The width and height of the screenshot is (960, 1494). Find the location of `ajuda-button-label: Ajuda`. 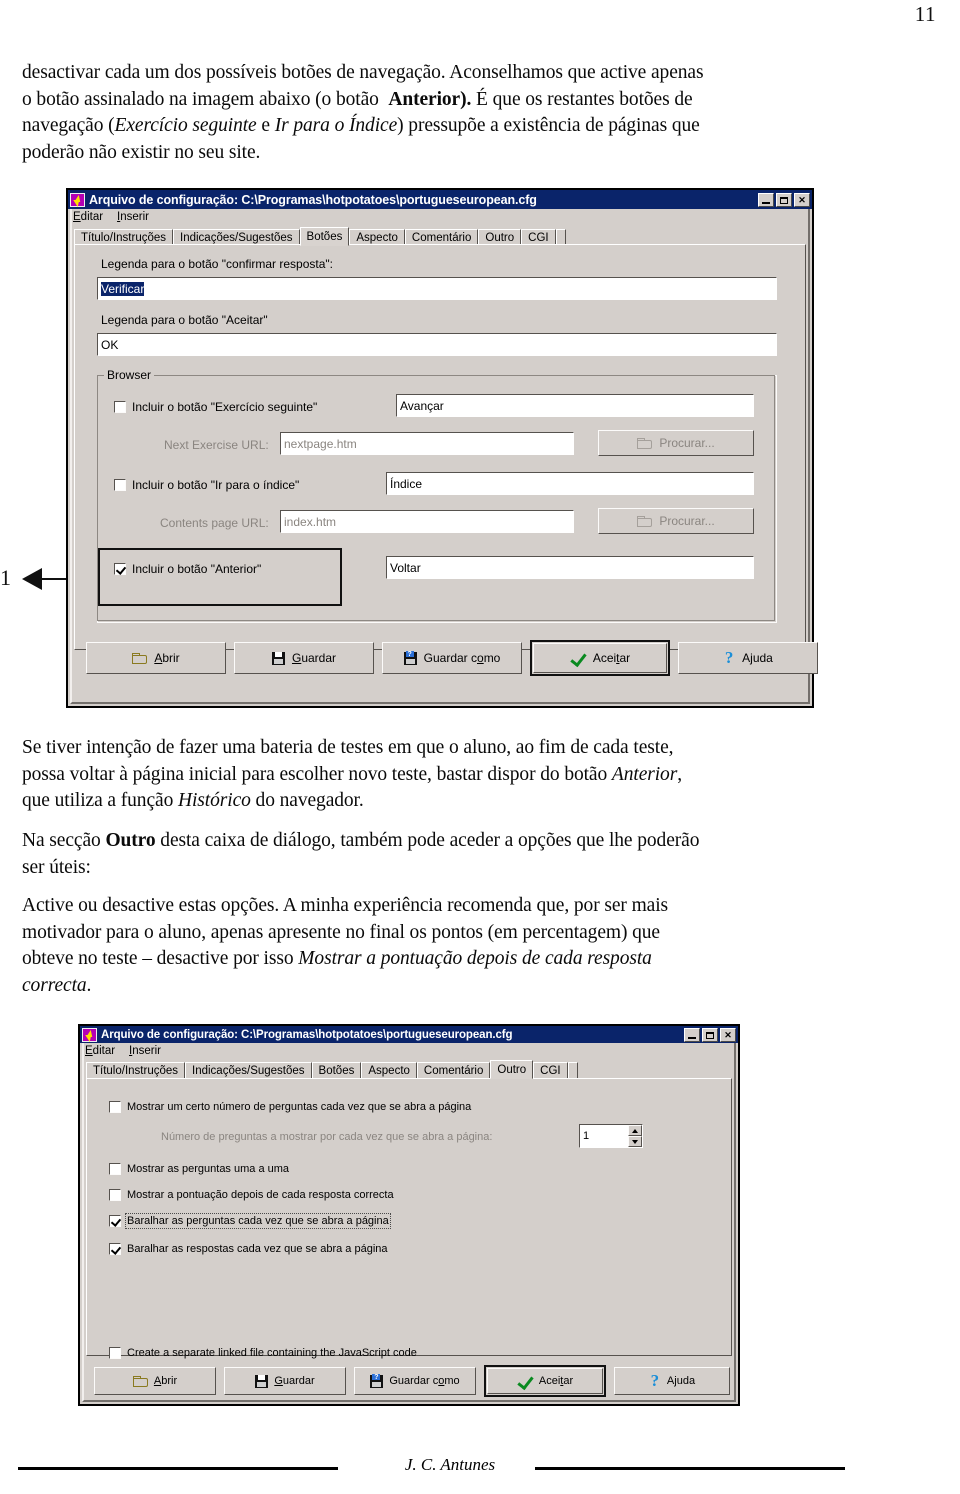

ajuda-button-label: Ajuda is located at coordinates (757, 658).